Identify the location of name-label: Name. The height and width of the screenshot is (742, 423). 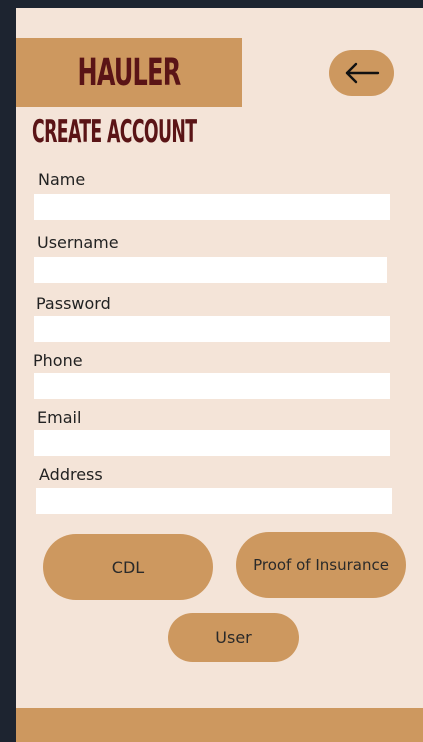
(62, 179).